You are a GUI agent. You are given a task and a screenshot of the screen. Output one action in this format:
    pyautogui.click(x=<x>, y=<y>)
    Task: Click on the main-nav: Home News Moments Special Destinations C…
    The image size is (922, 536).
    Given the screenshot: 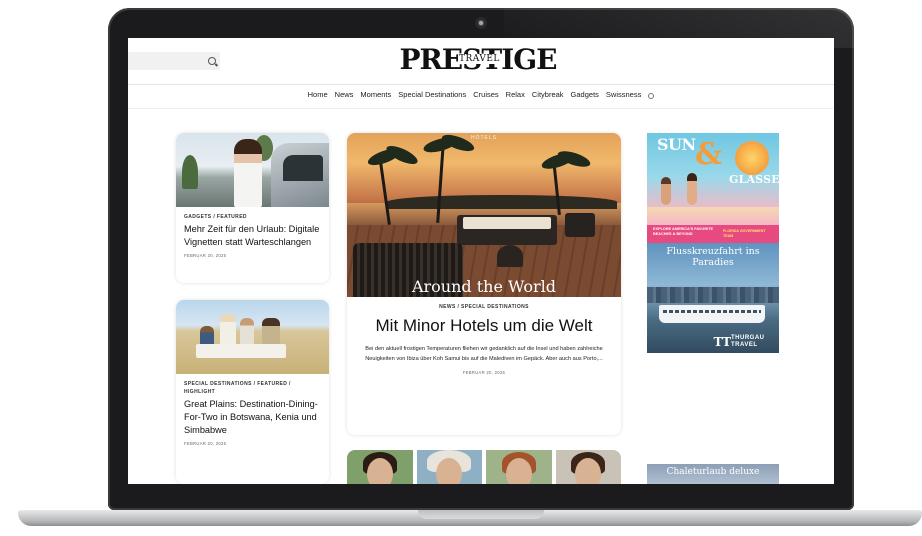 What is the action you would take?
    pyautogui.click(x=481, y=97)
    